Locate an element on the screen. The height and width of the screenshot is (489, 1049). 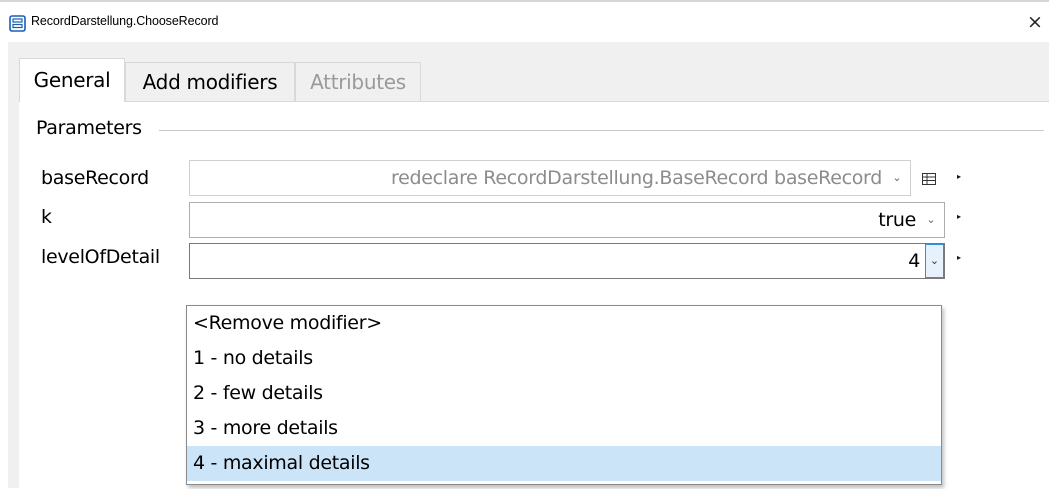
dropdown-option-4: 4 - maximal details is located at coordinates (564, 463).